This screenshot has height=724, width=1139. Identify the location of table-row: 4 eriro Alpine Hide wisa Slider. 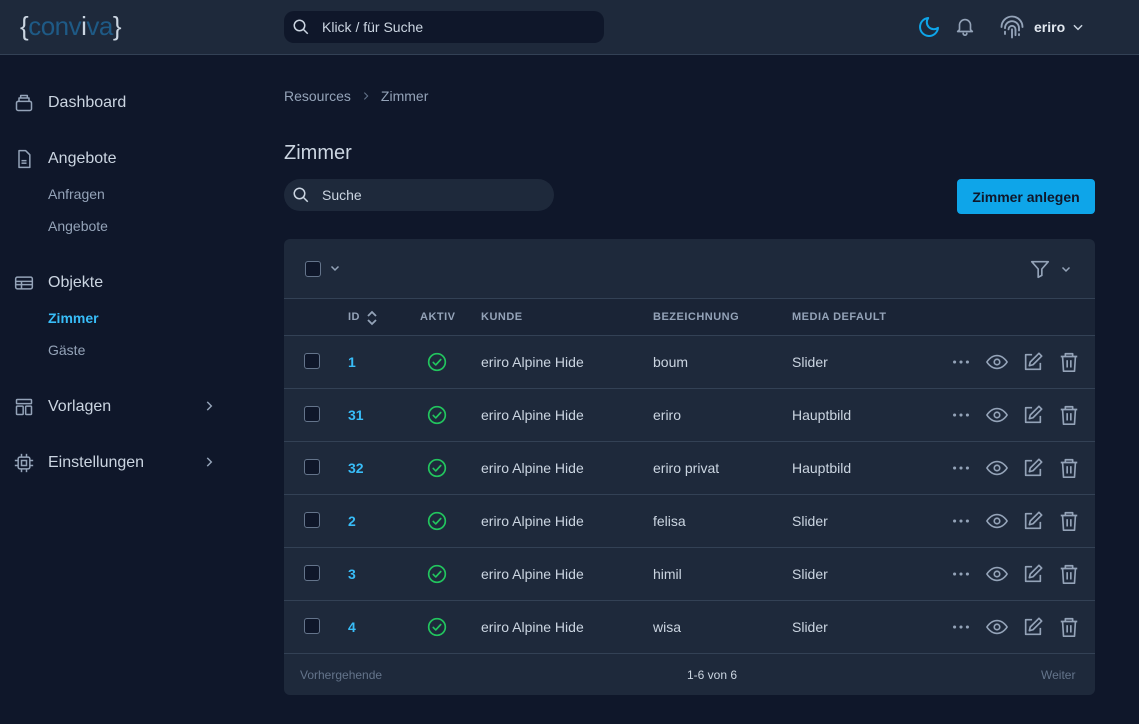
(689, 627).